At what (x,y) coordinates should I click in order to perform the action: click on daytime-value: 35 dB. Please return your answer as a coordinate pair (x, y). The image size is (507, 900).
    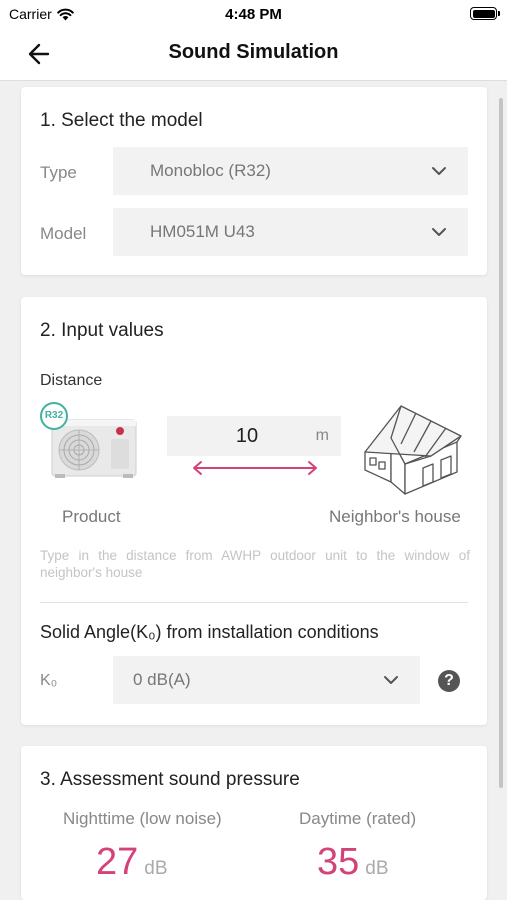
    Looking at the image, I should click on (353, 862).